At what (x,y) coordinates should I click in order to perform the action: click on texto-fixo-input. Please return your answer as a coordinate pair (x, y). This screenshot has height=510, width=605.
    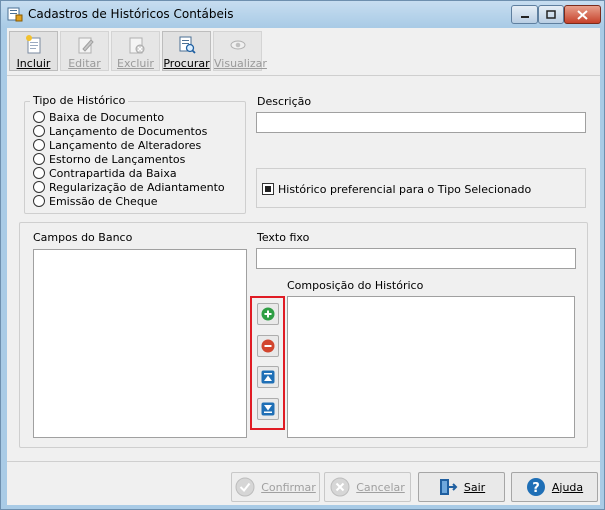
    Looking at the image, I should click on (416, 258).